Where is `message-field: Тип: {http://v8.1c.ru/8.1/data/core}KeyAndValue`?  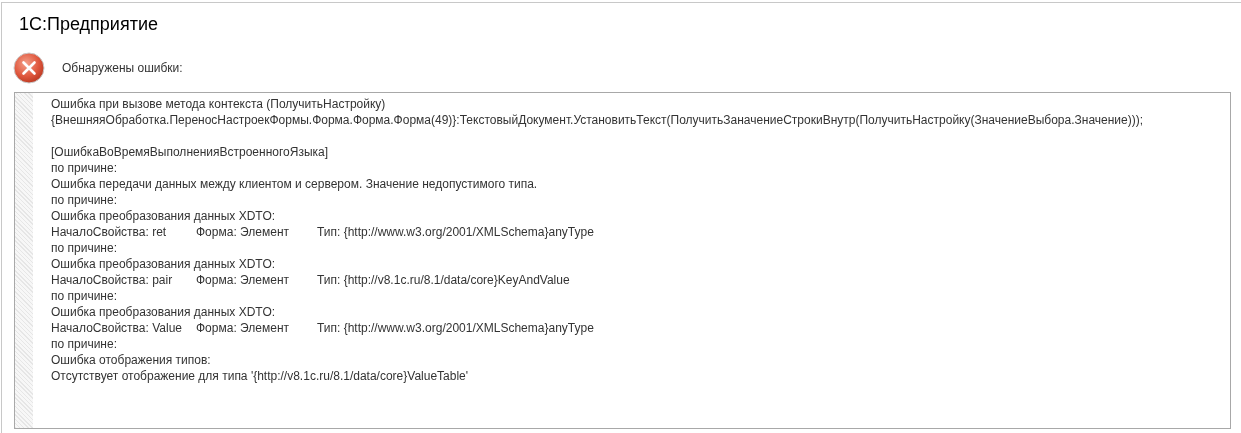
message-field: Тип: {http://v8.1c.ru/8.1/data/core}KeyAndValue is located at coordinates (443, 280).